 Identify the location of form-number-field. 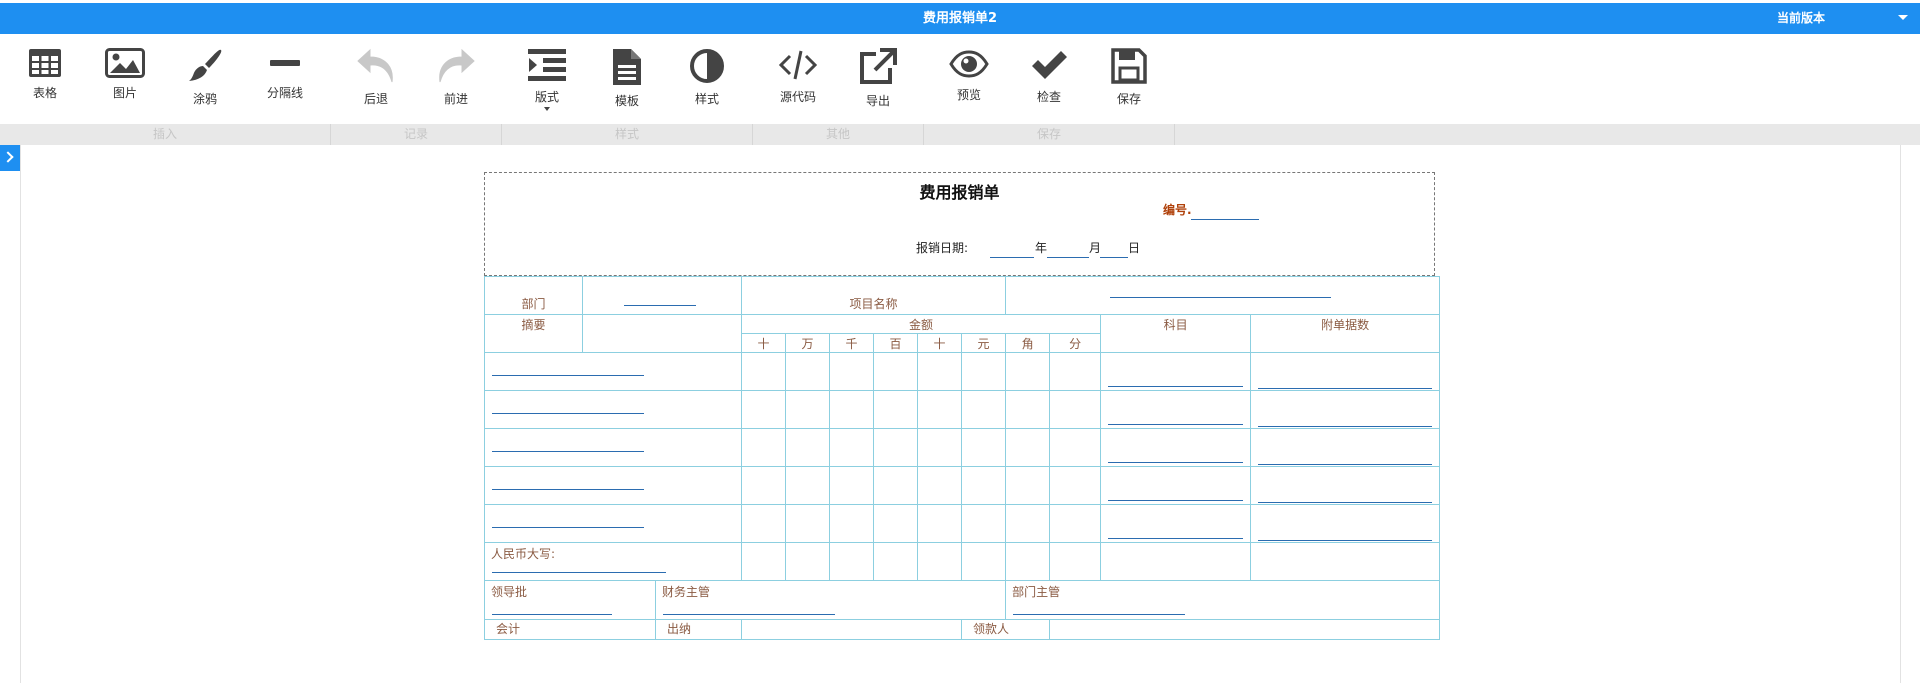
(1225, 219).